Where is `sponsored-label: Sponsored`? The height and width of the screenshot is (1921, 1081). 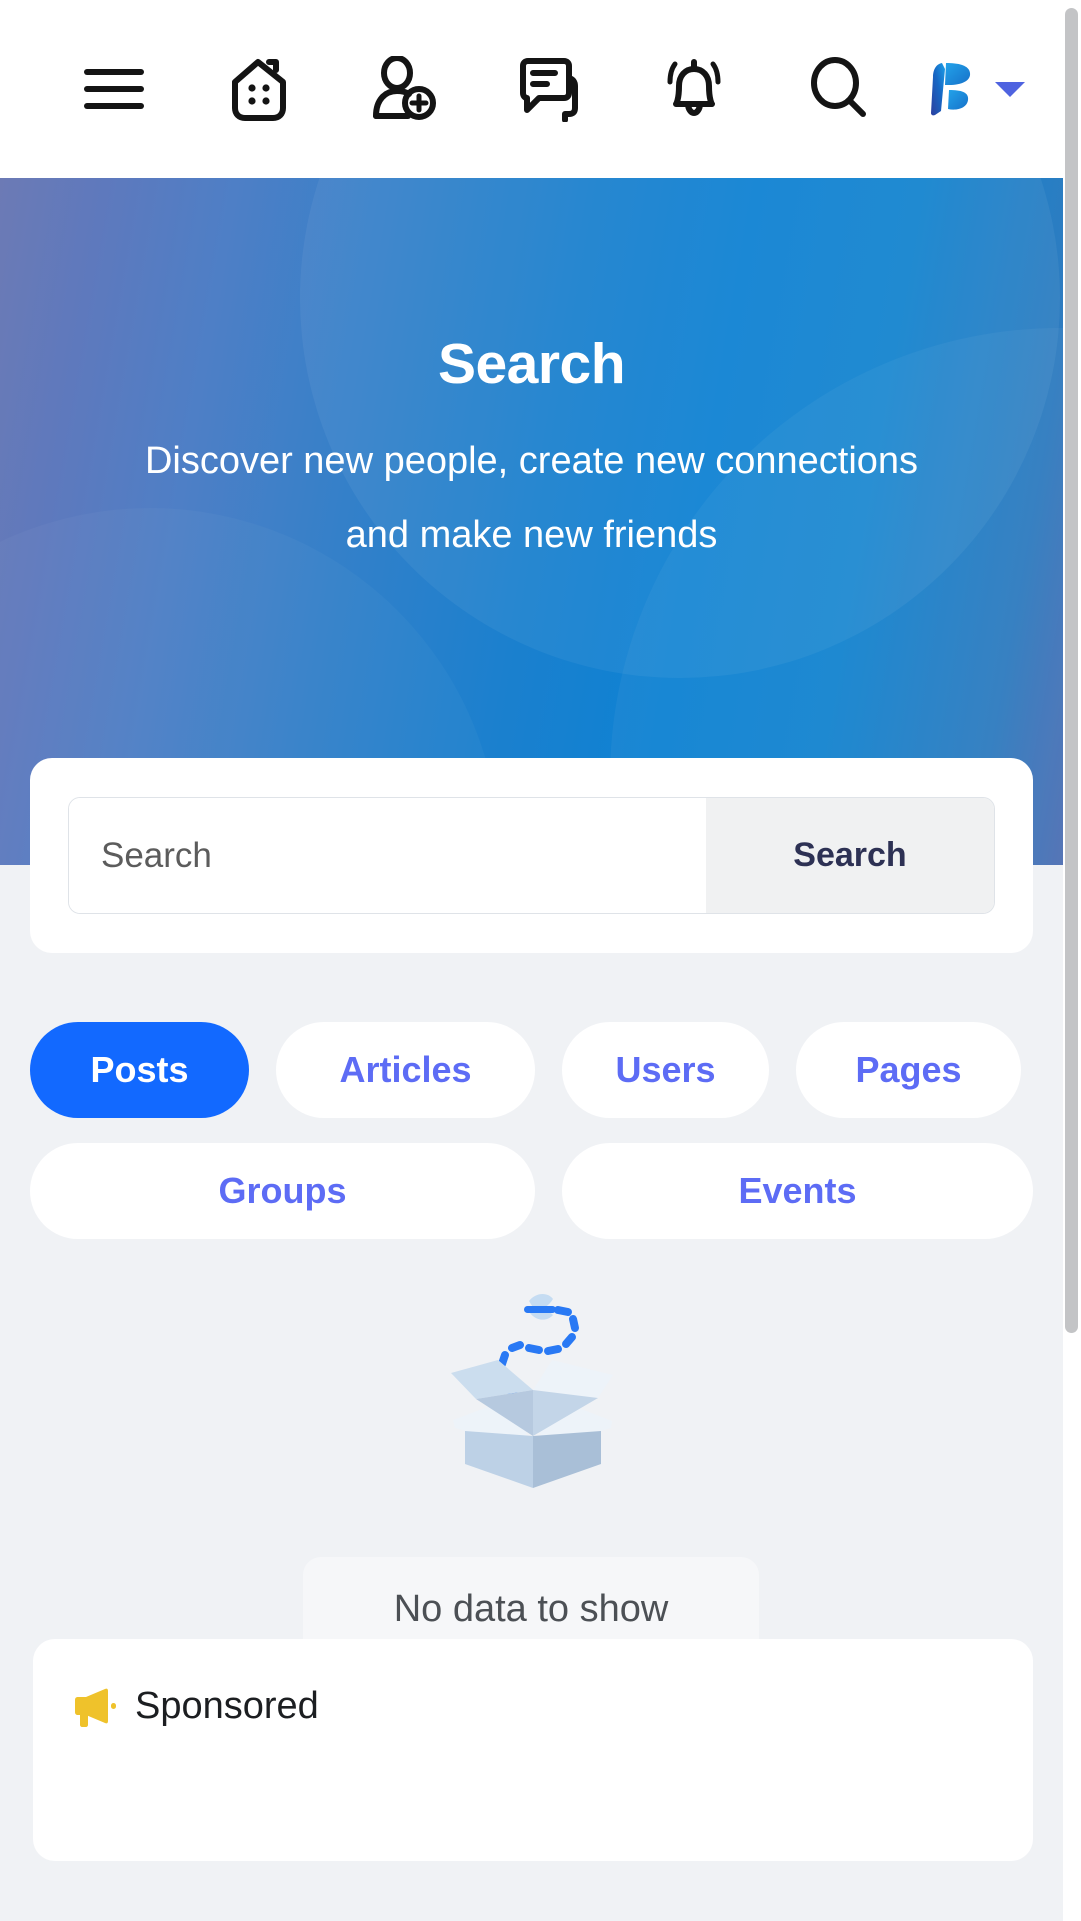
sponsored-label: Sponsored is located at coordinates (227, 1706).